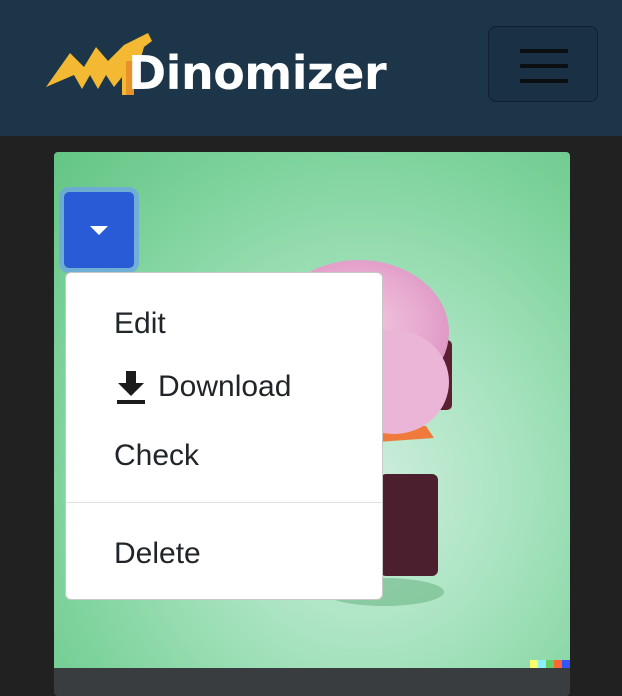 The image size is (622, 696). I want to click on download-icon, so click(131, 387).